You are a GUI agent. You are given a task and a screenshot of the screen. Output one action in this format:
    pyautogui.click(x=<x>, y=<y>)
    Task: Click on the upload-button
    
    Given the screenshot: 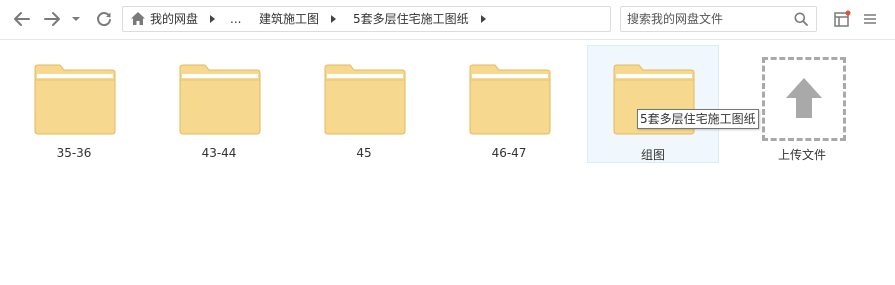 What is the action you would take?
    pyautogui.click(x=804, y=99)
    